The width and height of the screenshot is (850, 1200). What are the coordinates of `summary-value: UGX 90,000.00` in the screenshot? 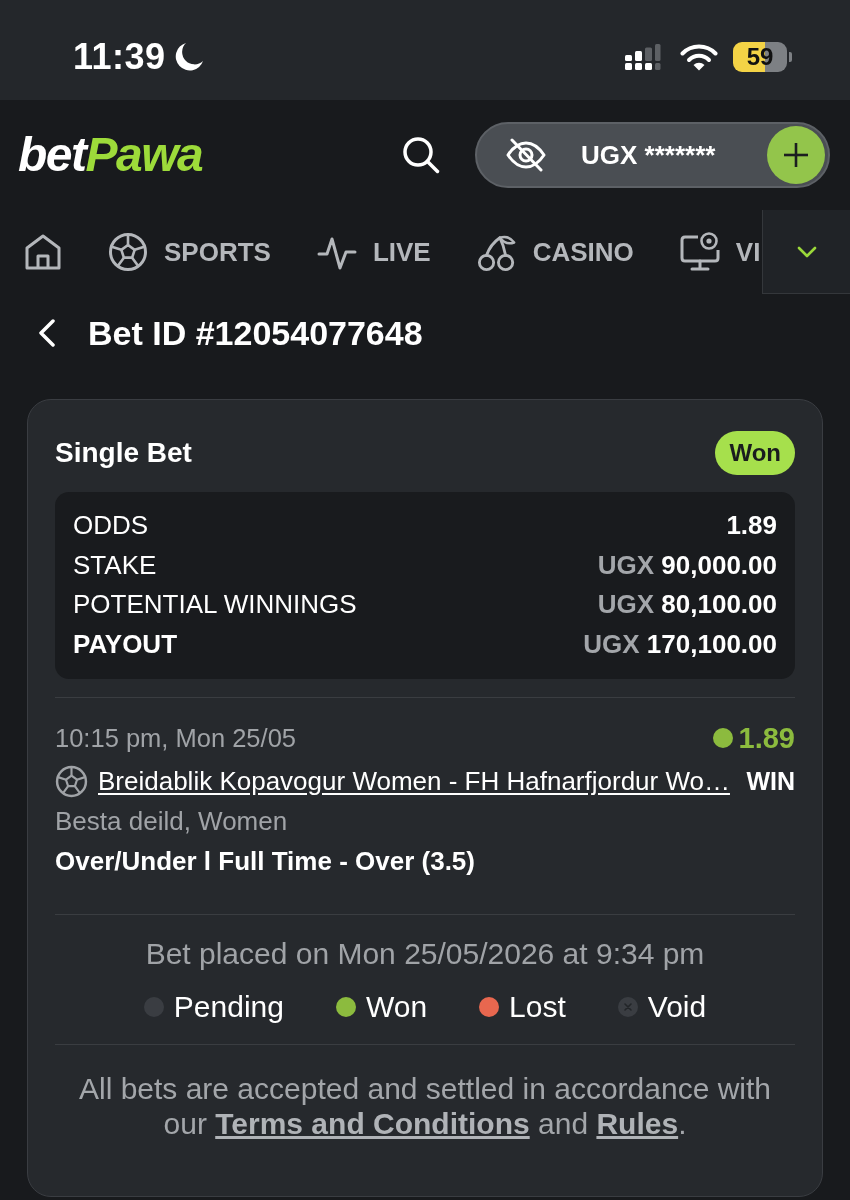 It's located at (687, 565).